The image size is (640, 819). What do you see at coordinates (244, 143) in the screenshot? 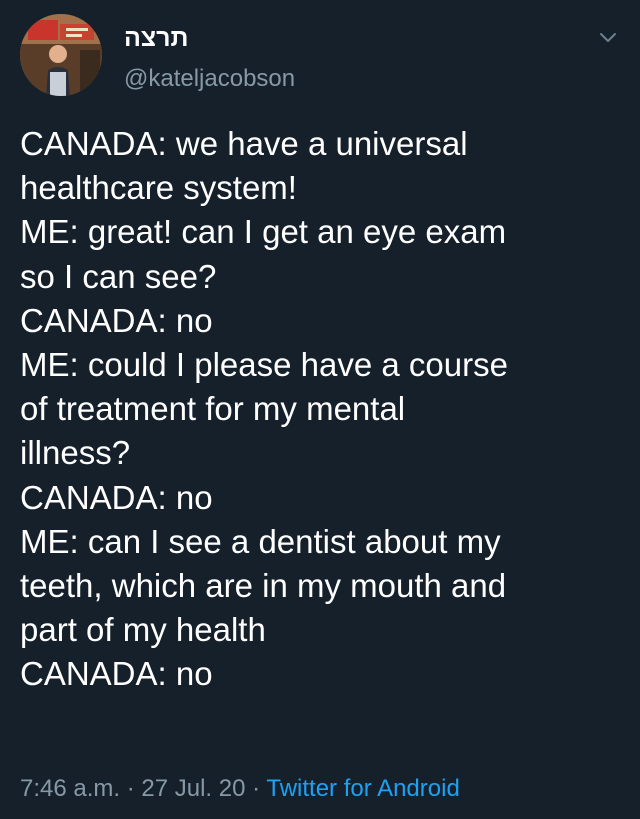
I see `tweet-text-line: CANADA: we have a universal` at bounding box center [244, 143].